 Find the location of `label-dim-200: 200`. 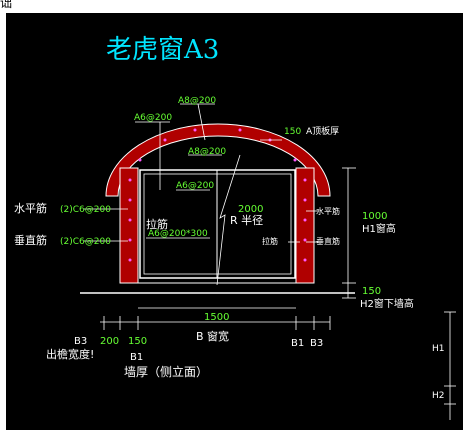

label-dim-200: 200 is located at coordinates (109, 341).